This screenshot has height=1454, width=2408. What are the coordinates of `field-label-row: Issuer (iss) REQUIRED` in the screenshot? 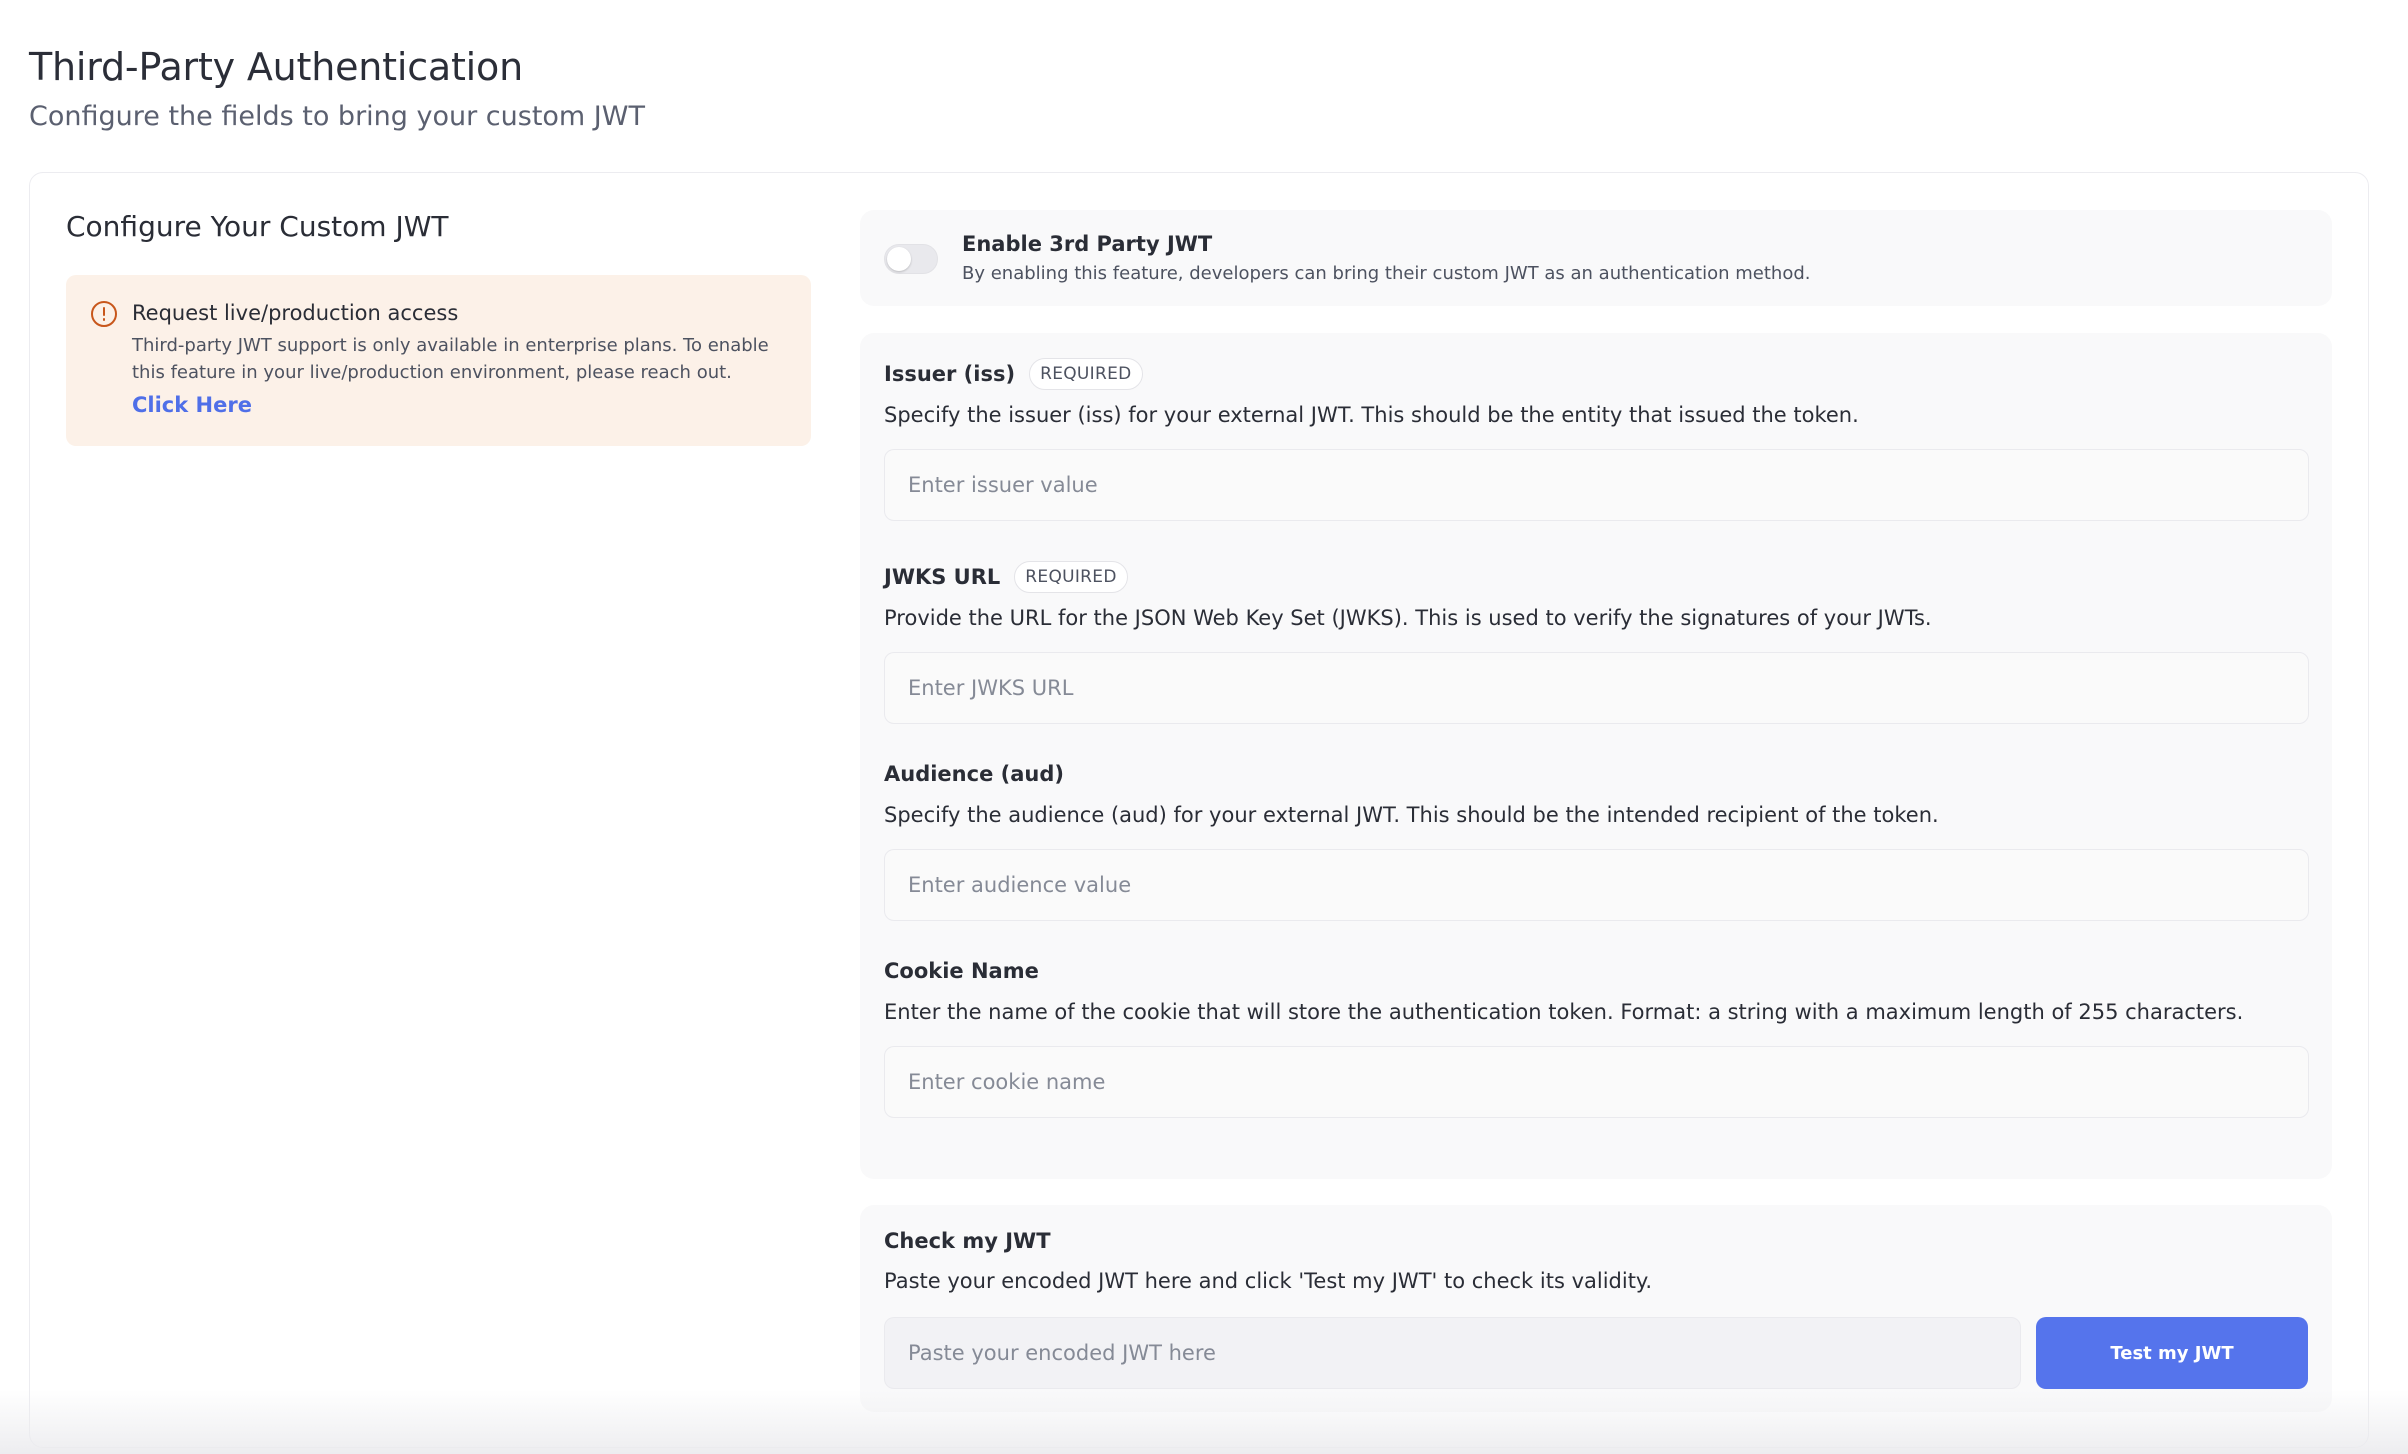 It's located at (1596, 374).